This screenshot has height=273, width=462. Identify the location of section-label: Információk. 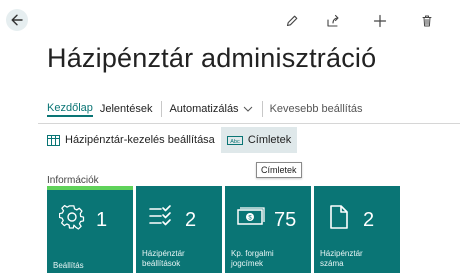
(73, 180).